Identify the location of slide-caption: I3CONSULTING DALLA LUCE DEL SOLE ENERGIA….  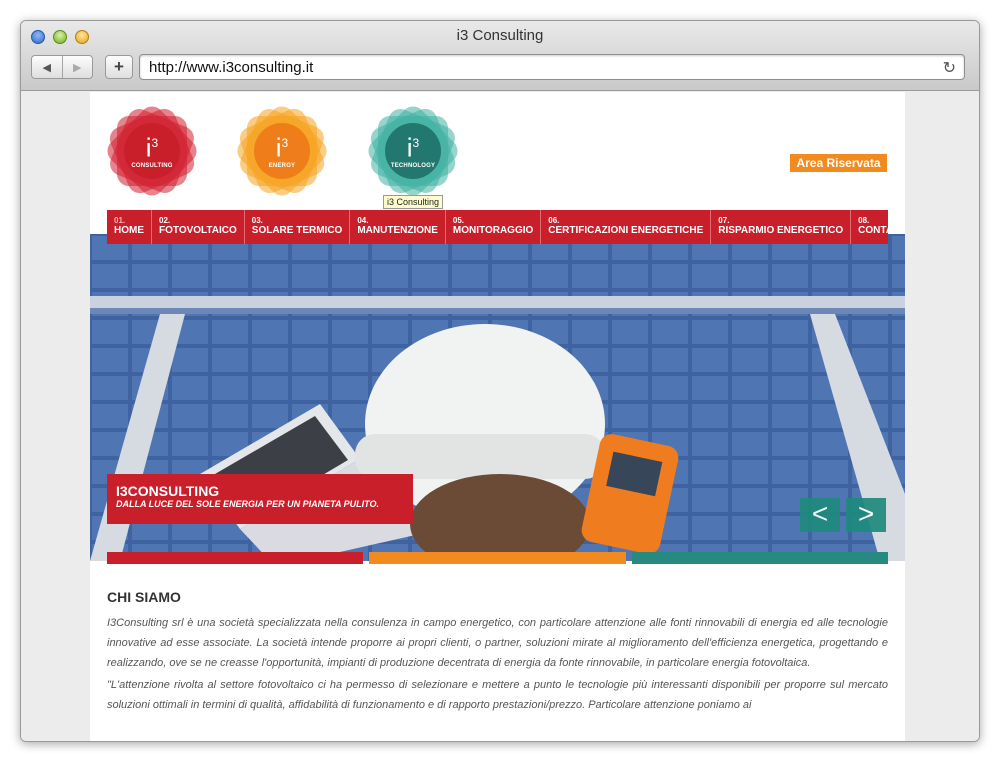
(260, 499).